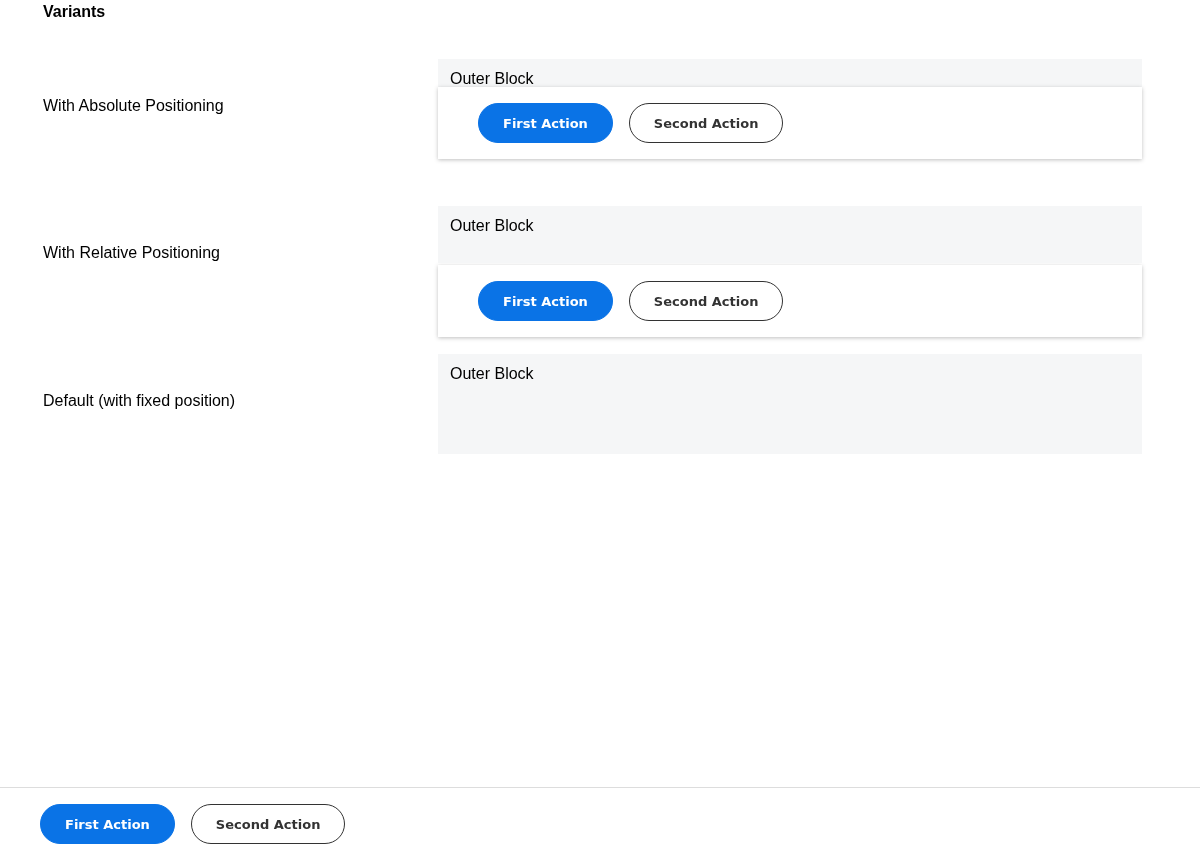  What do you see at coordinates (140, 401) in the screenshot?
I see `variant-label: Default (with fixed position)` at bounding box center [140, 401].